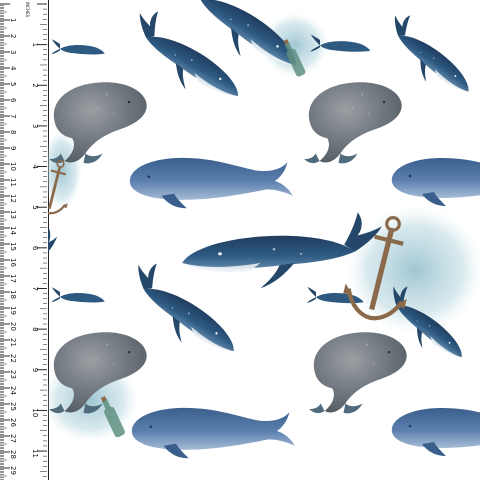 This screenshot has width=480, height=480. I want to click on ruler-cm-label: 28, so click(13, 454).